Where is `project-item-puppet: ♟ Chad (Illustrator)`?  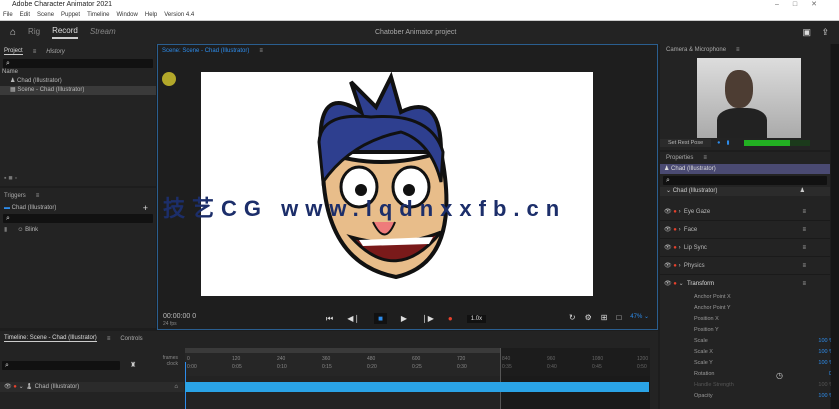 project-item-puppet: ♟ Chad (Illustrator) is located at coordinates (78, 81).